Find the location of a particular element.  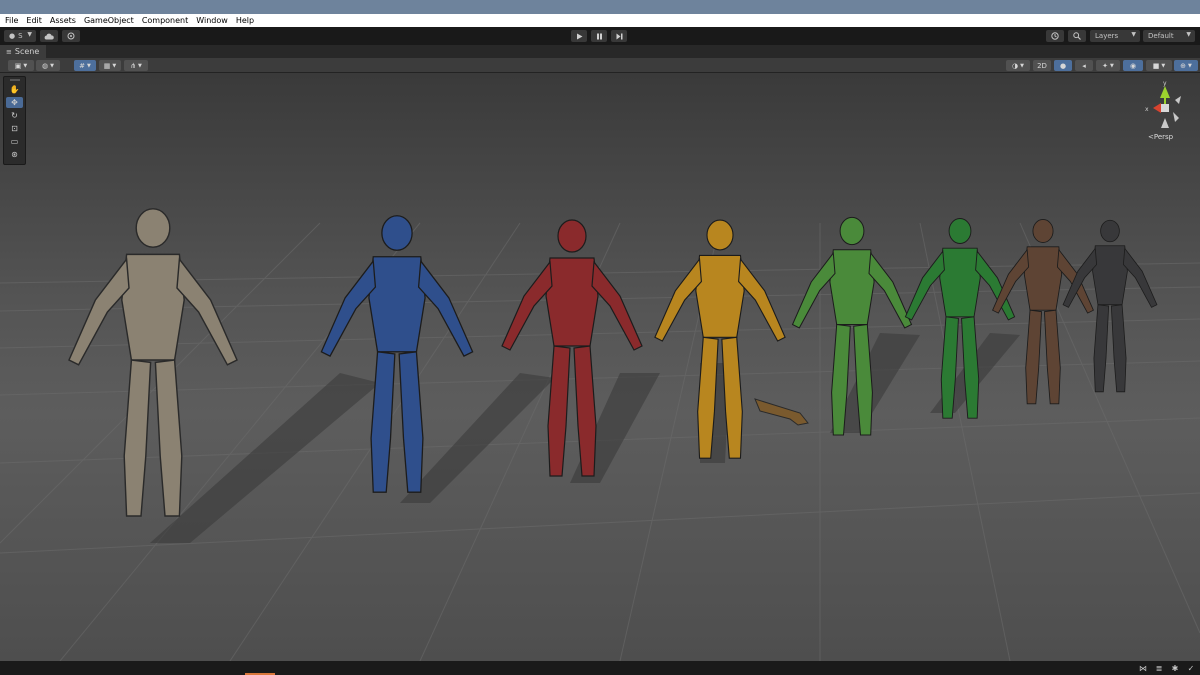

lighting-toggle: ● is located at coordinates (1063, 65).